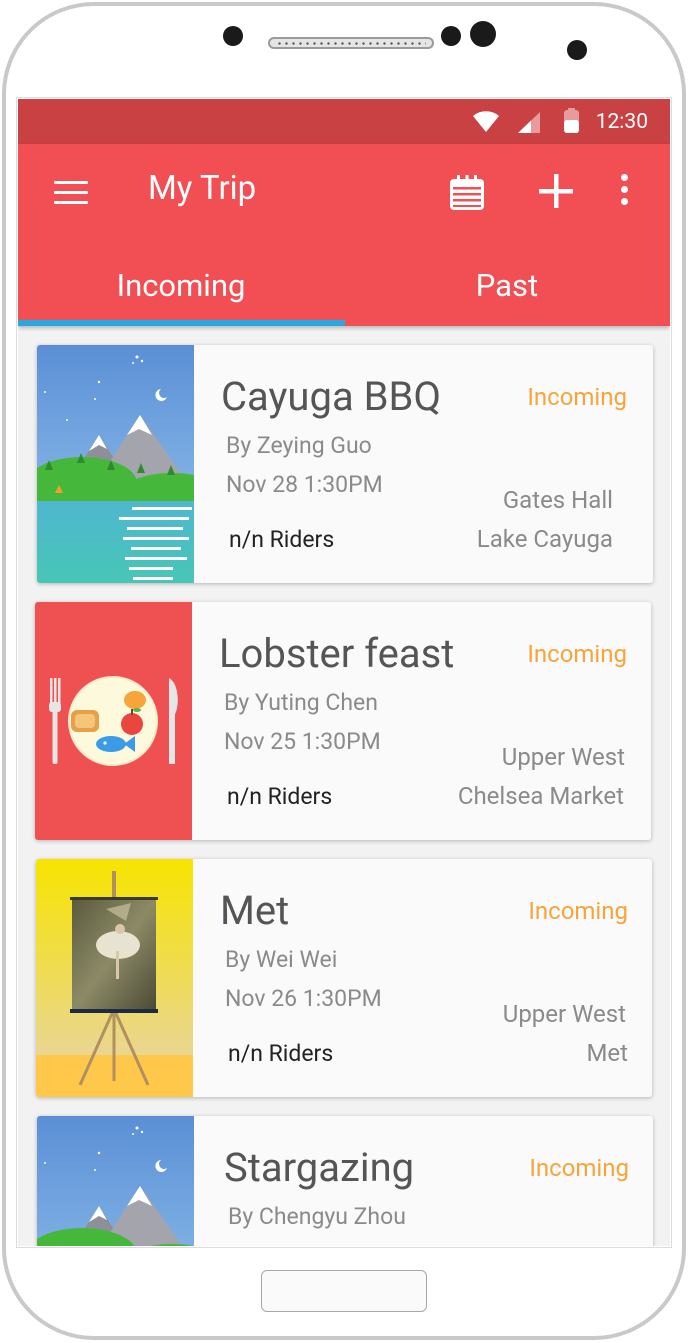 This screenshot has width=689, height=1343. Describe the element at coordinates (299, 445) in the screenshot. I see `trip-author: By Zeying Guo` at that location.